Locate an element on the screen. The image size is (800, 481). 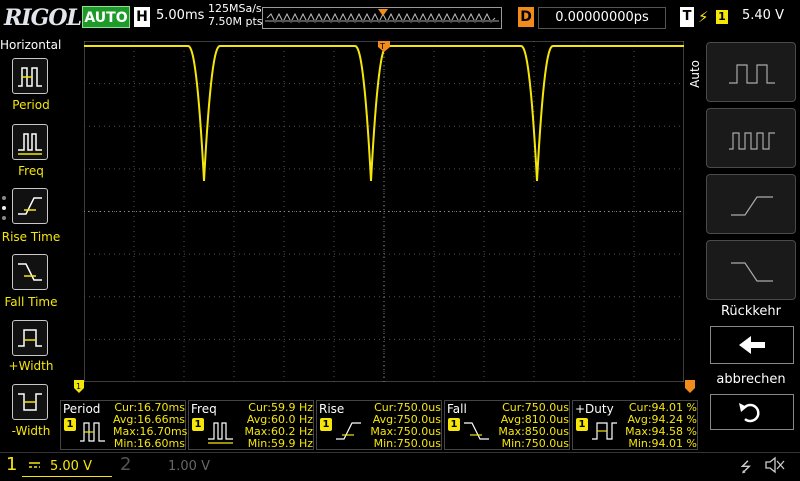
negative-width-icon is located at coordinates (30, 402).